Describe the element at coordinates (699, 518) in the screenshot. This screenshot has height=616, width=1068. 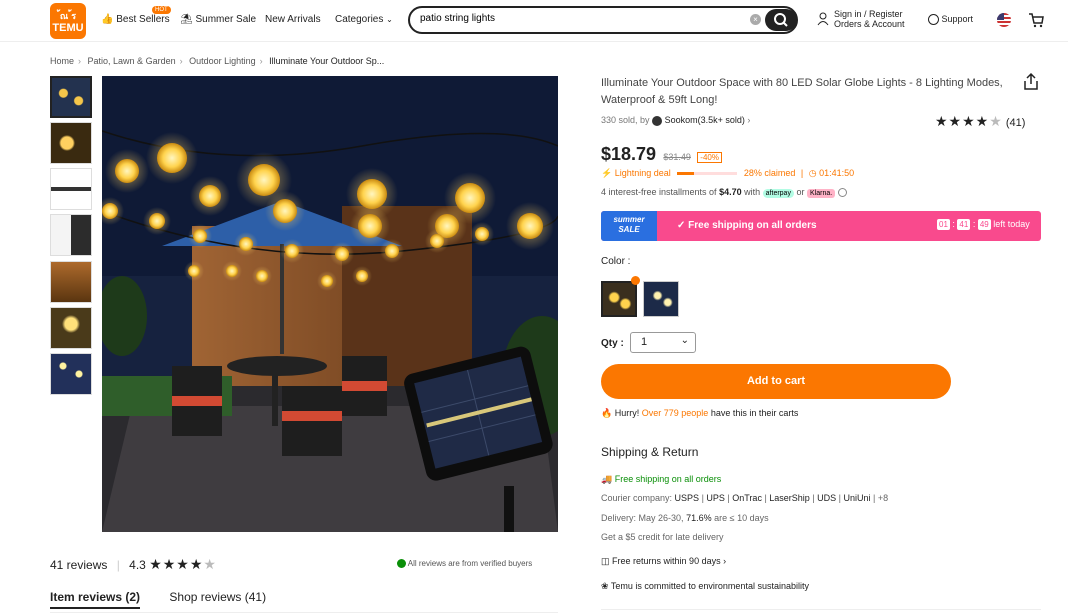
I see `delivery-percent: 71.6%` at that location.